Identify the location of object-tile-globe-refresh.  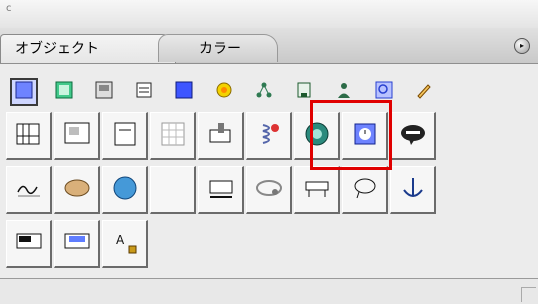
(317, 136).